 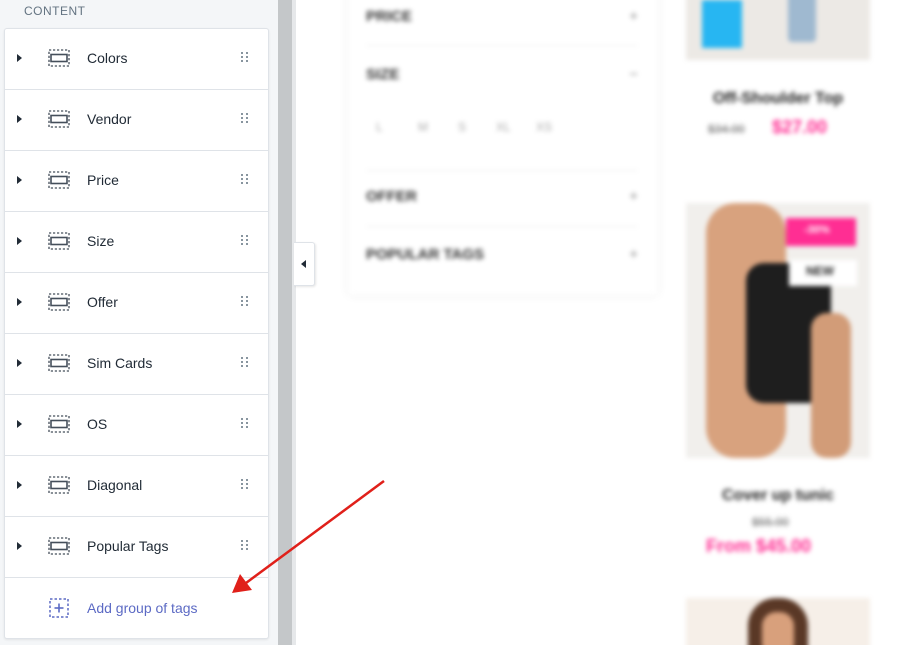 I want to click on new-badge: NEW, so click(x=820, y=271).